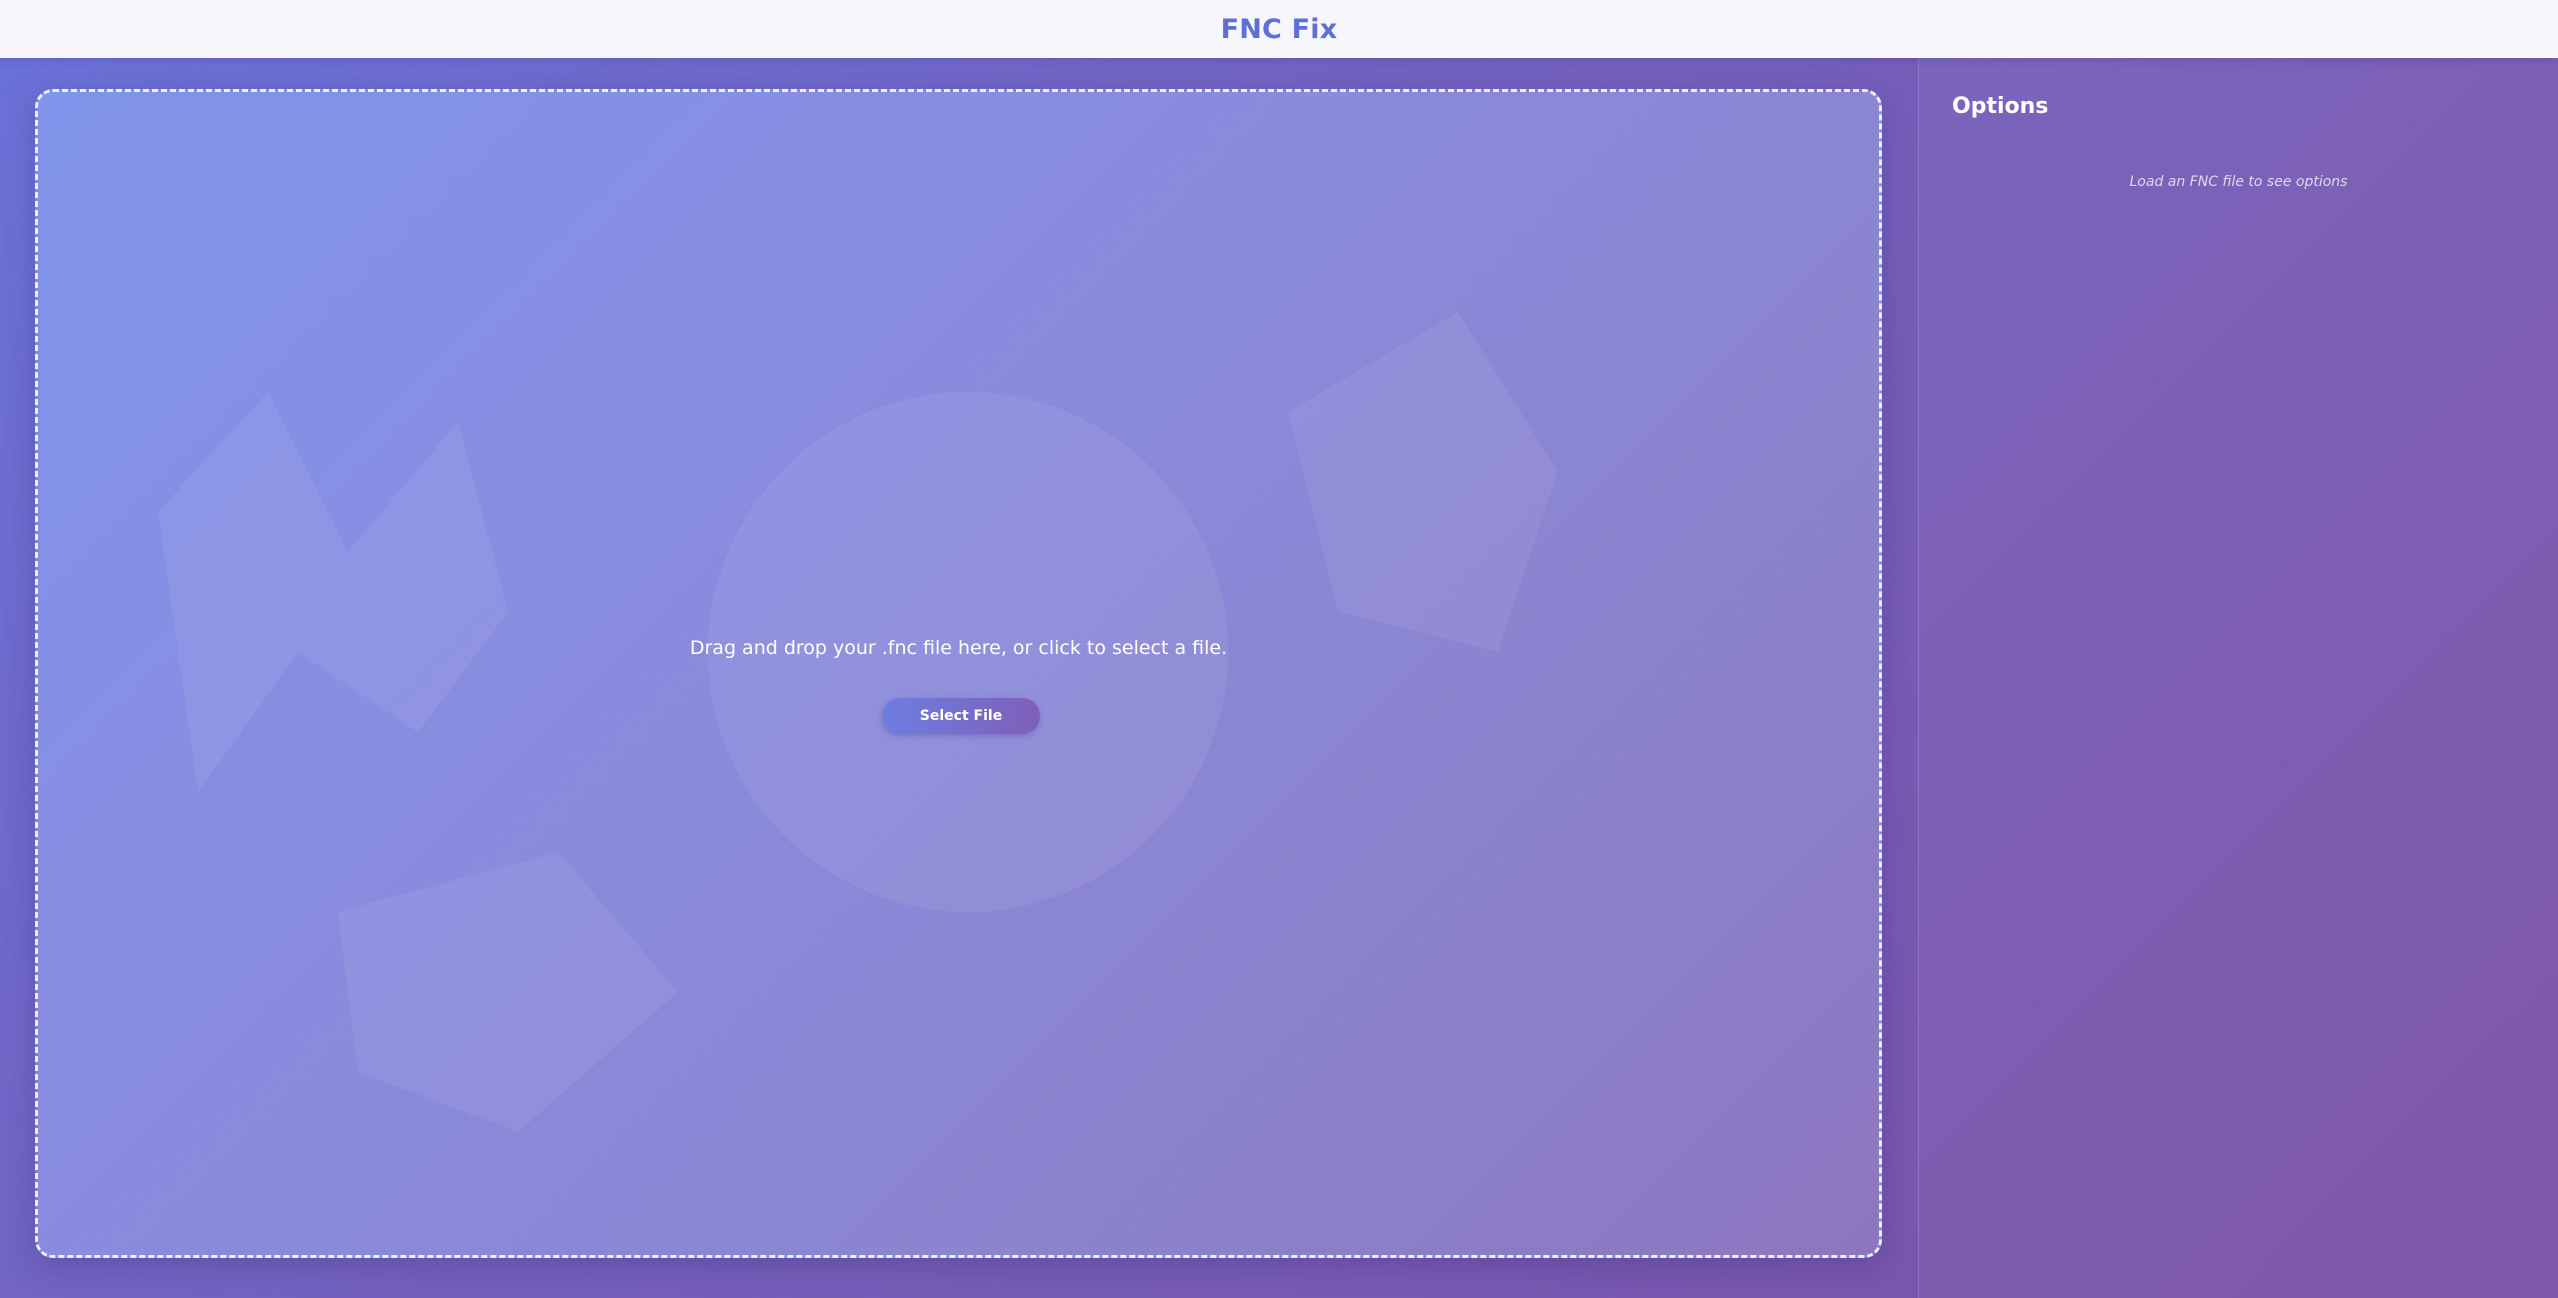  I want to click on select-file-button: Select File, so click(961, 716).